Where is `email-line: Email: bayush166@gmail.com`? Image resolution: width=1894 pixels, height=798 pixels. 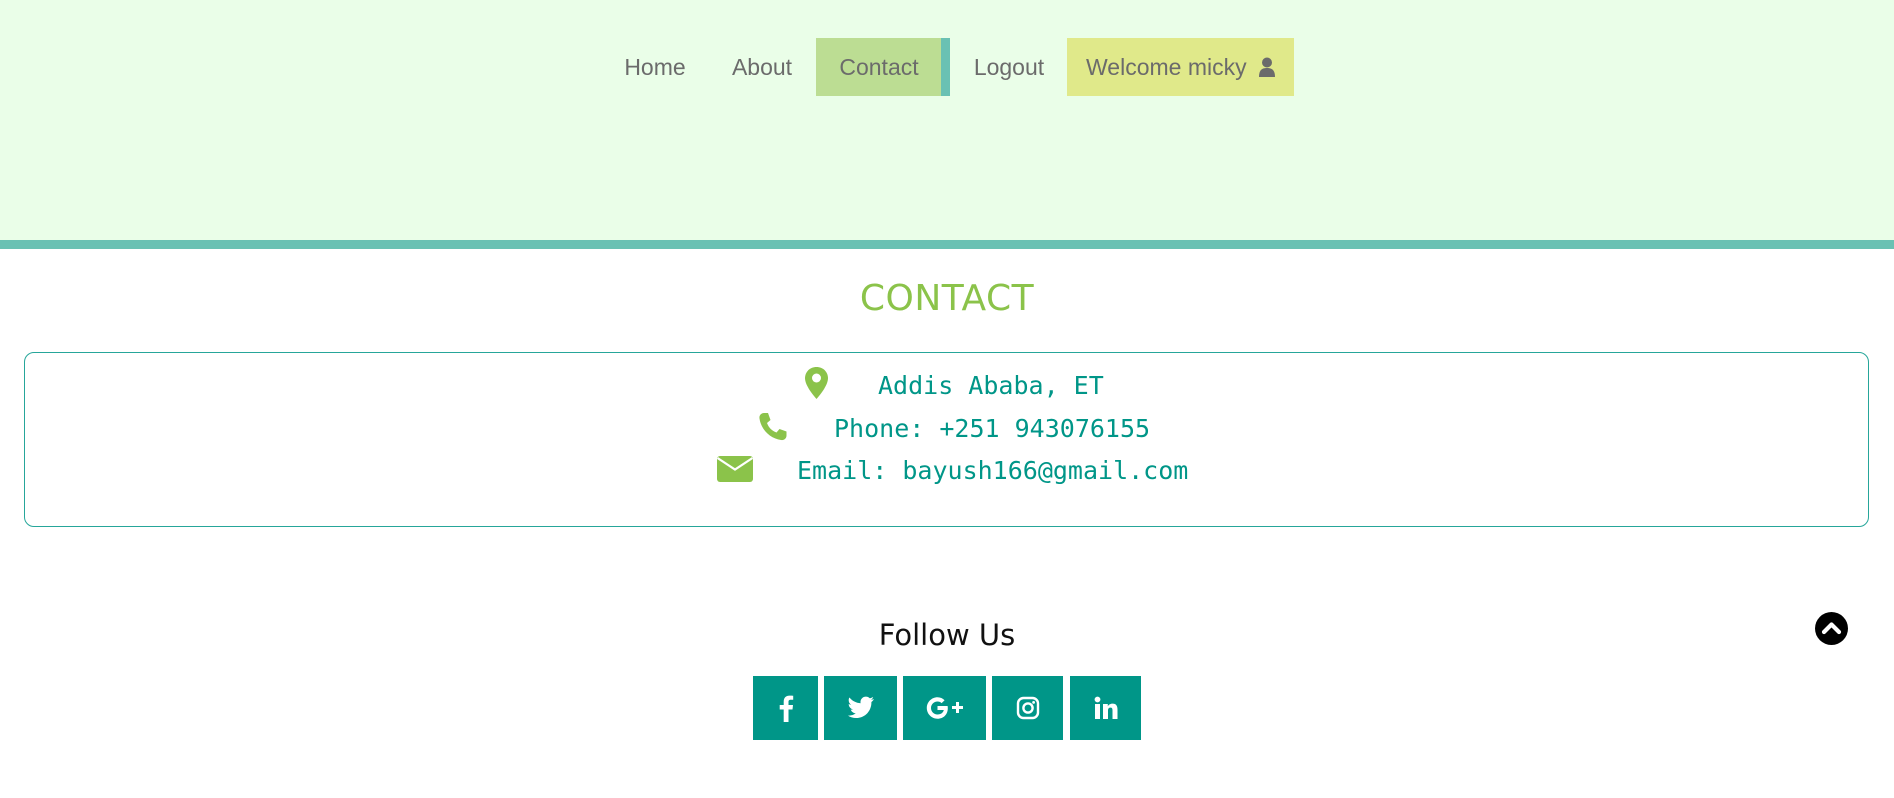 email-line: Email: bayush166@gmail.com is located at coordinates (947, 471).